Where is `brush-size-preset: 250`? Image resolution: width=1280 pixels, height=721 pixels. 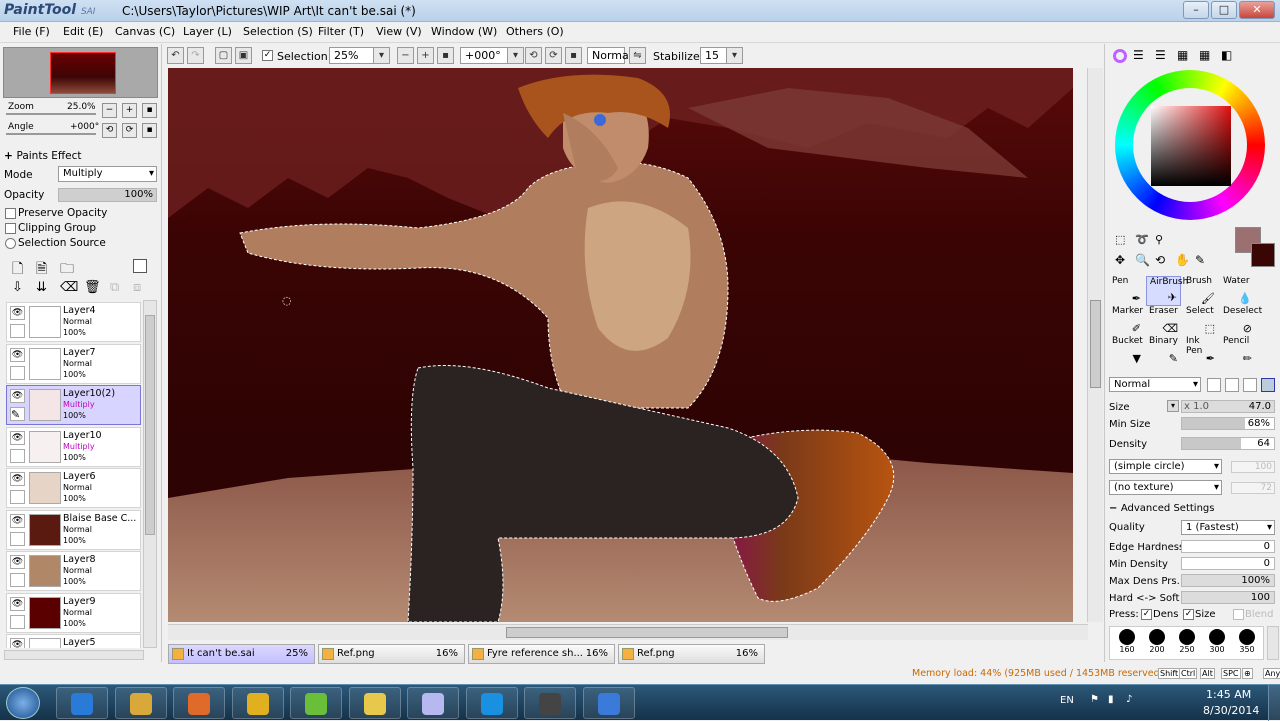 brush-size-preset: 250 is located at coordinates (1187, 641).